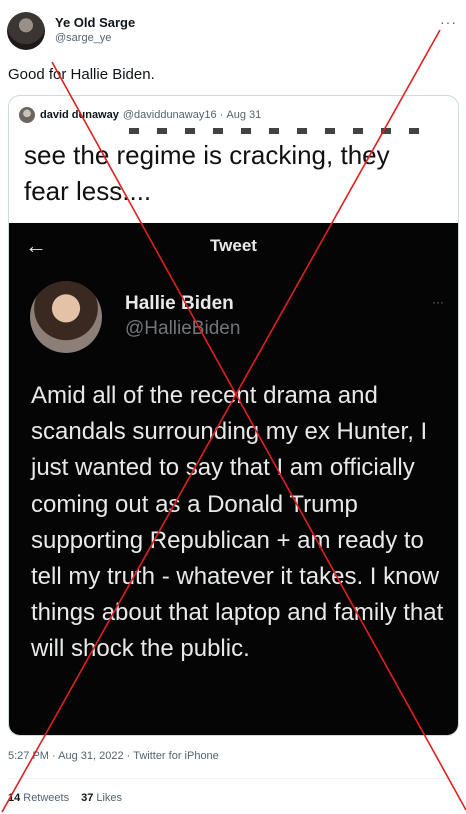 The width and height of the screenshot is (466, 814). Describe the element at coordinates (46, 798) in the screenshot. I see `retweets-label: Retweets` at that location.